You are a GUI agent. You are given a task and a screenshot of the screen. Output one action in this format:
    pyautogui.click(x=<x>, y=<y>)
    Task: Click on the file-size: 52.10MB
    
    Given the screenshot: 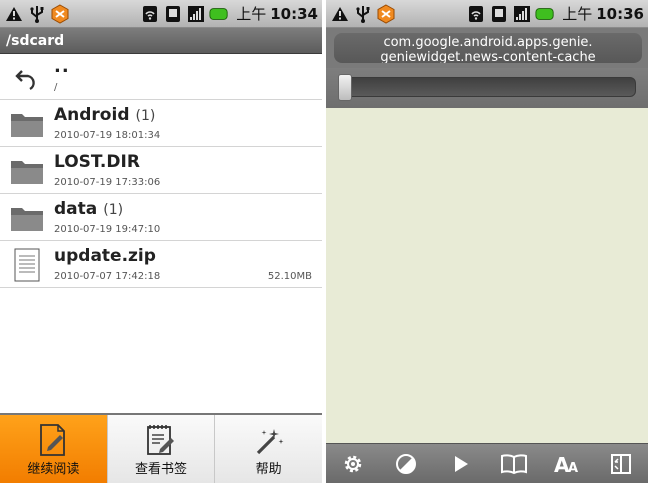 What is the action you would take?
    pyautogui.click(x=289, y=276)
    